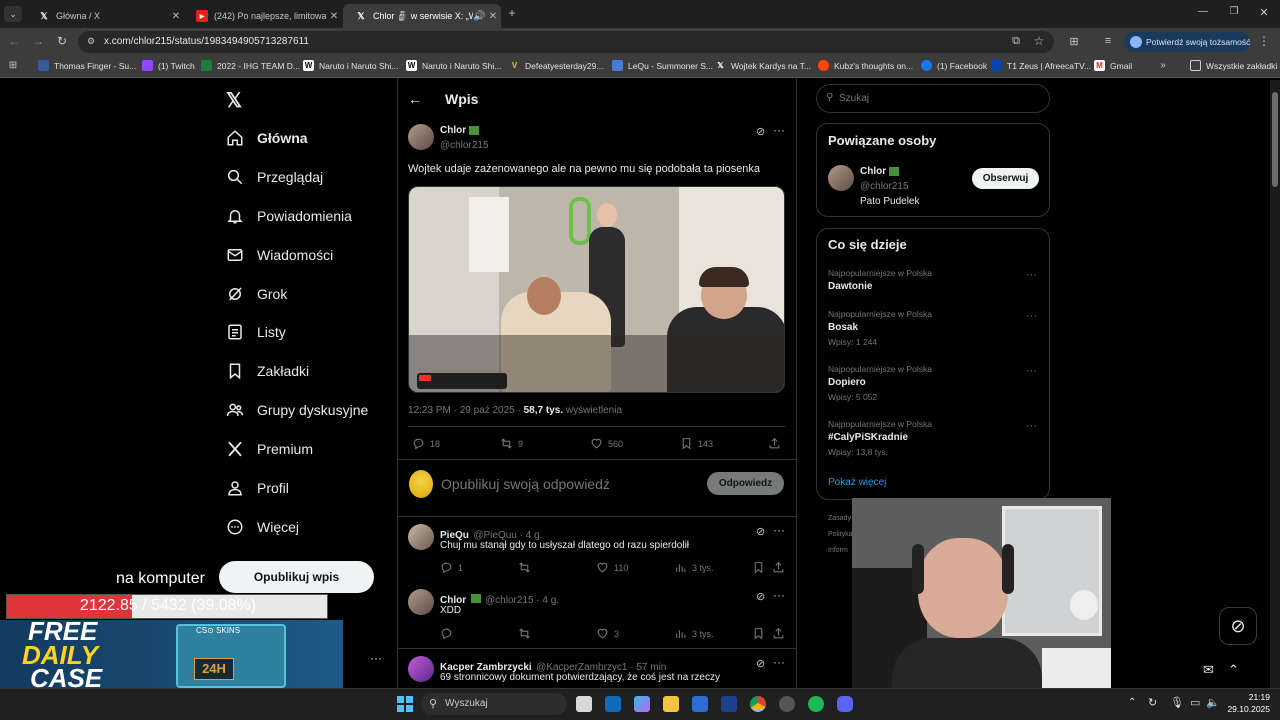 The height and width of the screenshot is (720, 1280). Describe the element at coordinates (14, 41) in the screenshot. I see `back-icon: ←` at that location.